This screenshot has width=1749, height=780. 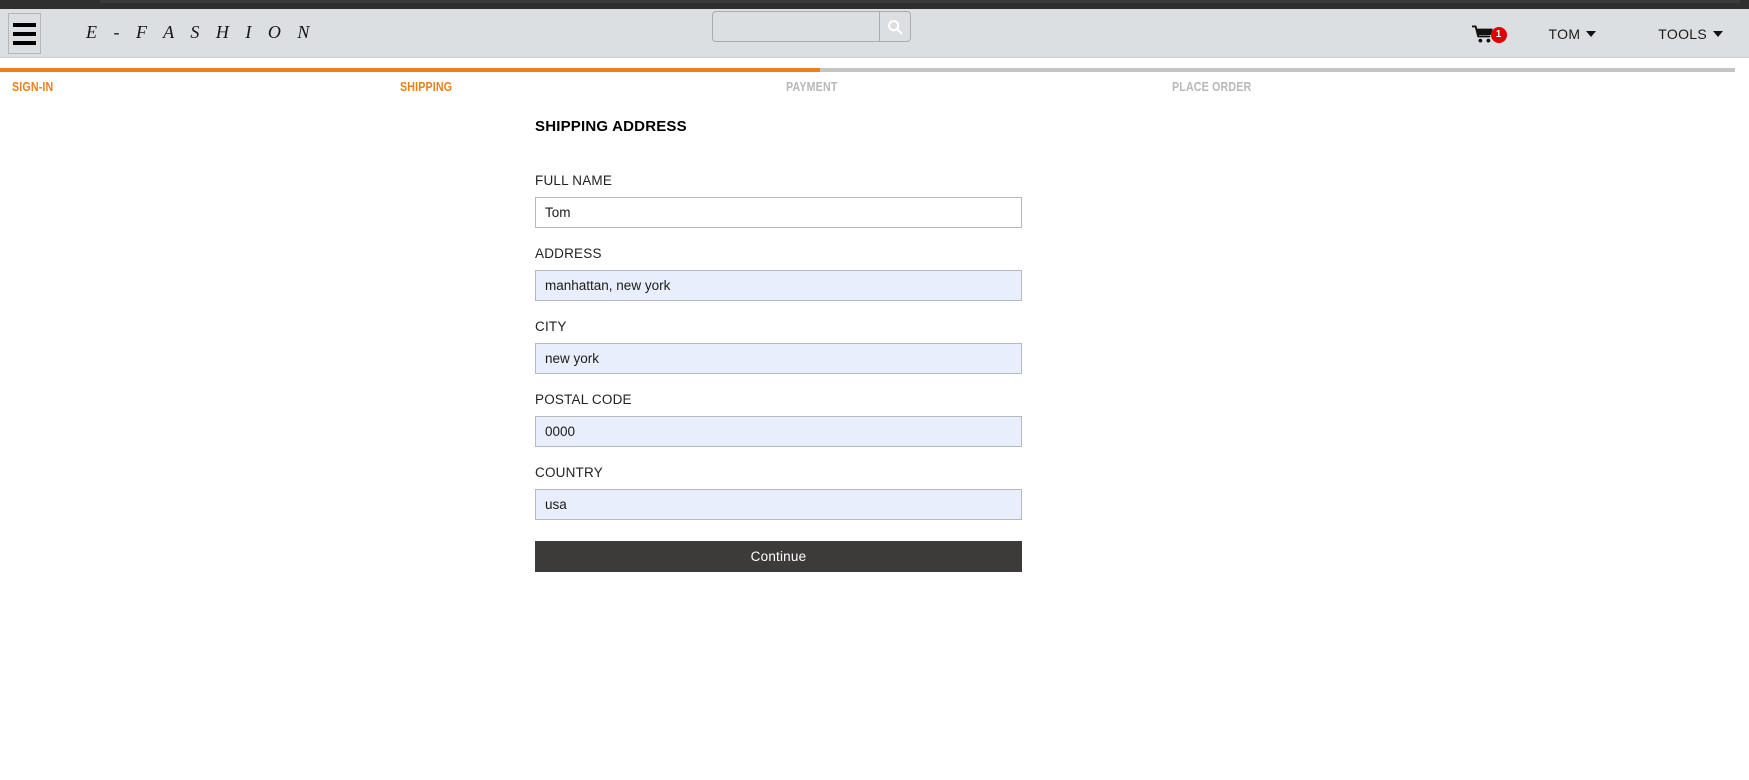 I want to click on full-name-input, so click(x=778, y=212).